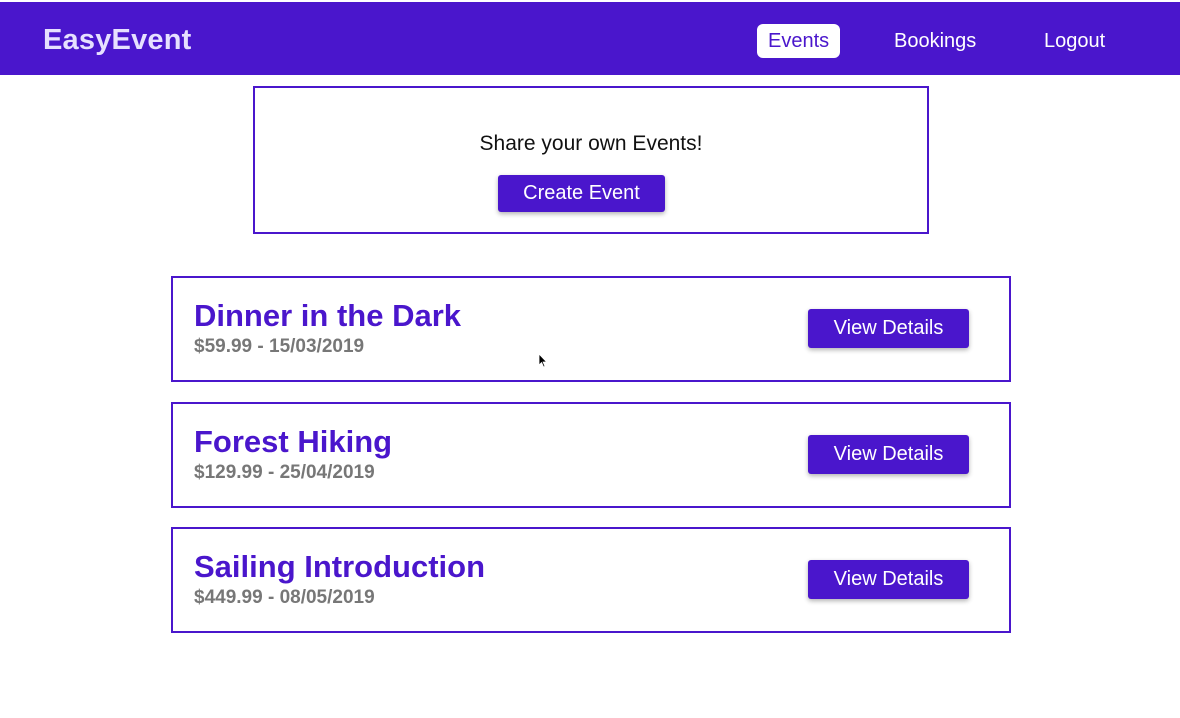 The image size is (1180, 718). Describe the element at coordinates (340, 566) in the screenshot. I see `event-title: Sailing Introduction` at that location.